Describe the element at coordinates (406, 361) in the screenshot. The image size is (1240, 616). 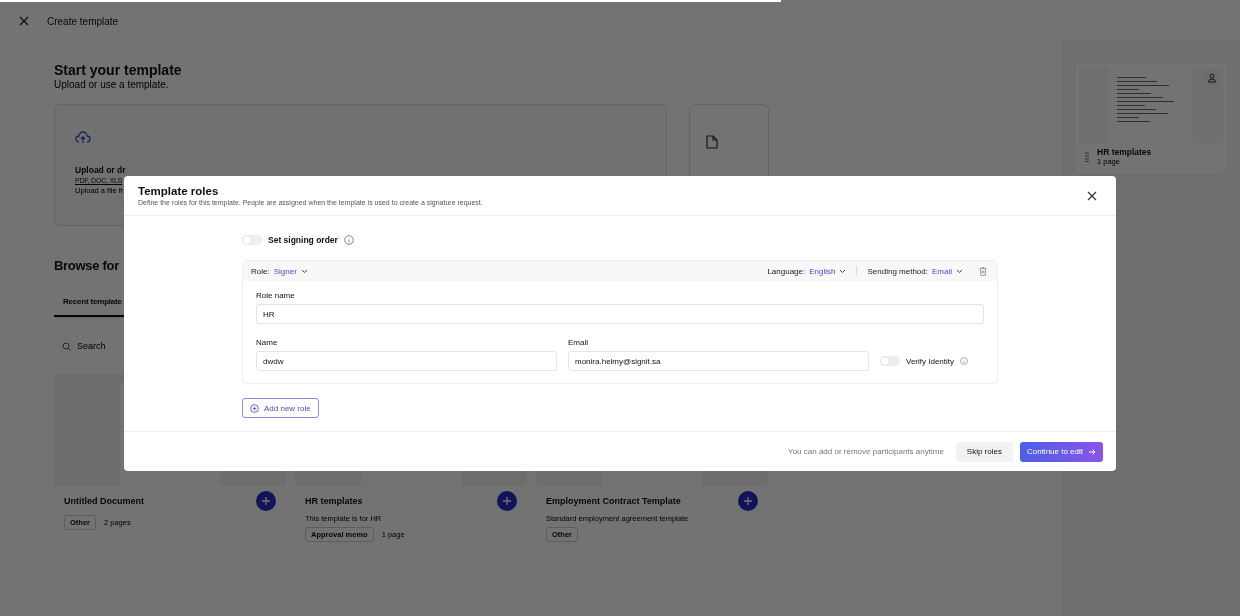
I see `name-field: dwdw` at that location.